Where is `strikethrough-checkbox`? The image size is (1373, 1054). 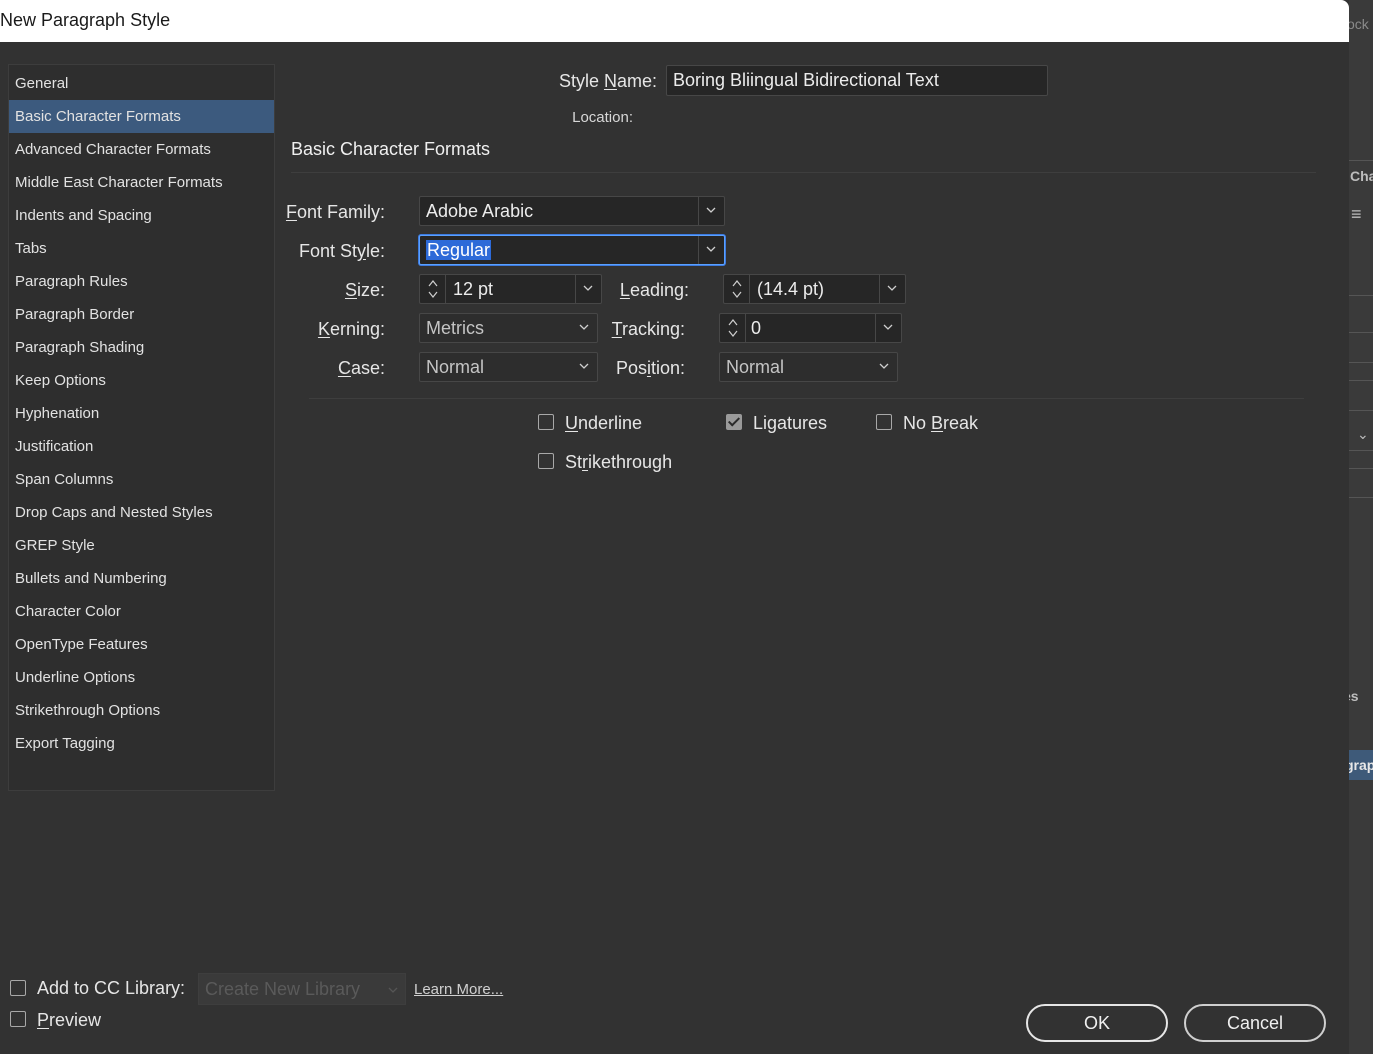 strikethrough-checkbox is located at coordinates (546, 461).